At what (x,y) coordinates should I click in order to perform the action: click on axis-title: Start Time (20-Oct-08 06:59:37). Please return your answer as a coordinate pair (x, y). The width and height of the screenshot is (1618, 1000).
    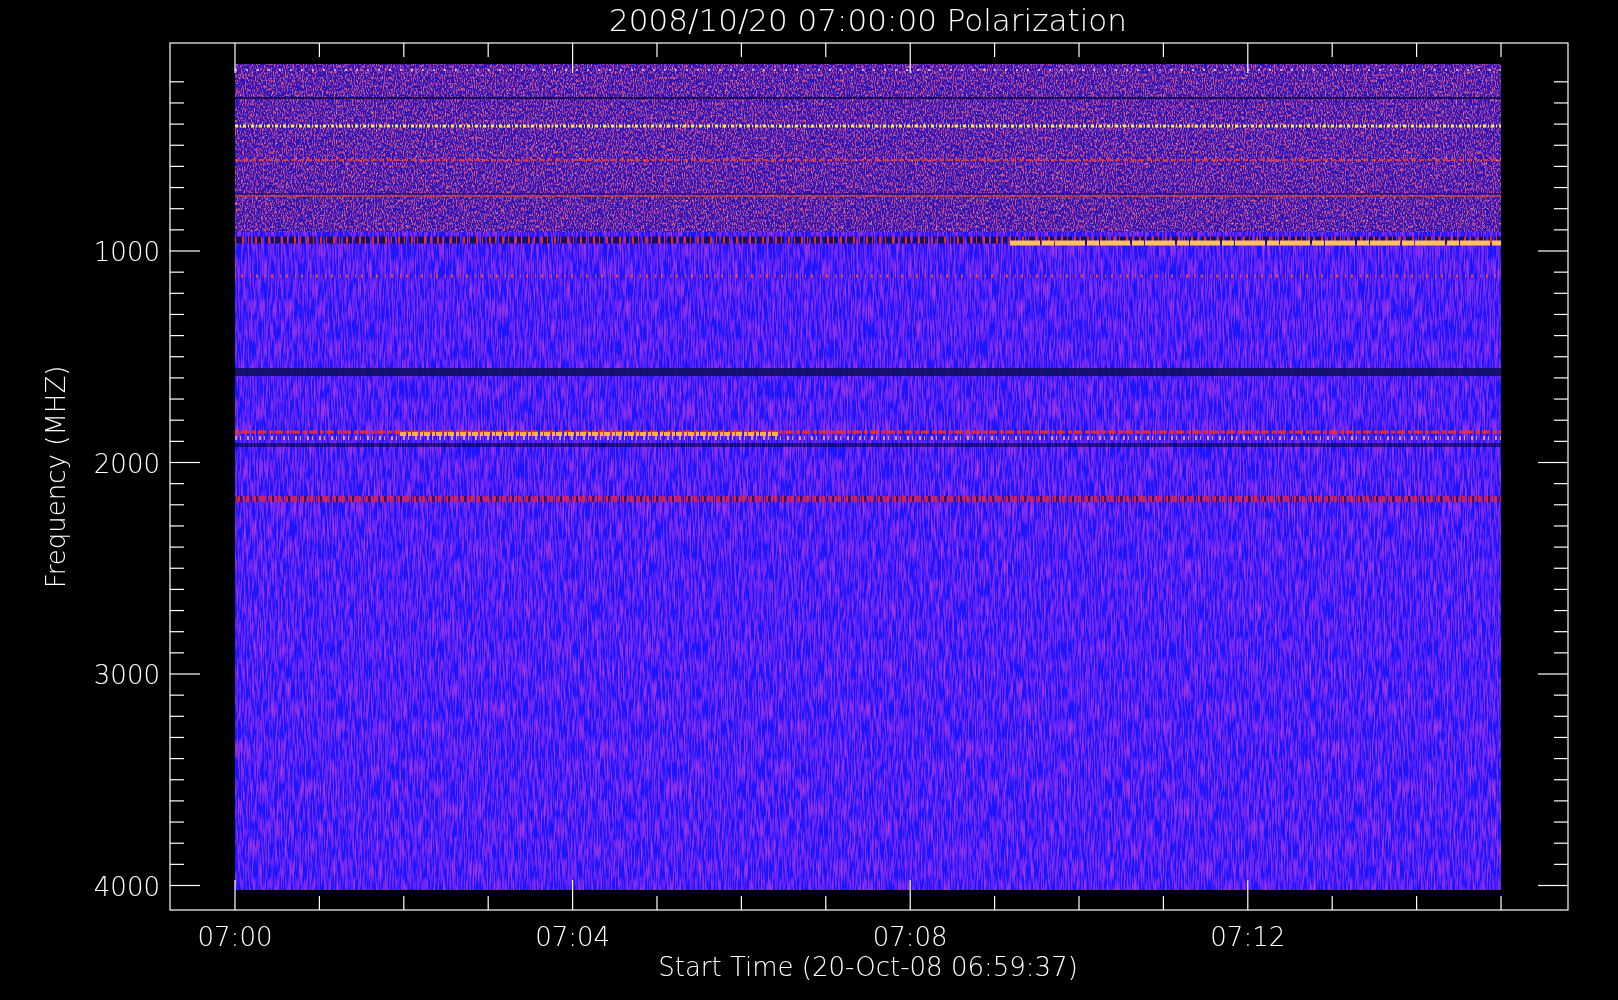
    Looking at the image, I should click on (868, 967).